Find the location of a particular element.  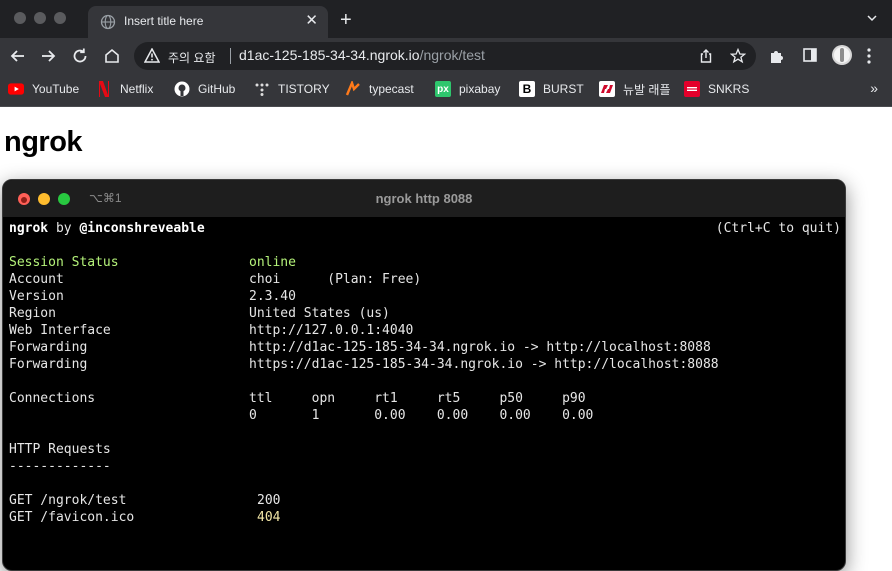

bookmark-github: GitHub is located at coordinates (204, 89).